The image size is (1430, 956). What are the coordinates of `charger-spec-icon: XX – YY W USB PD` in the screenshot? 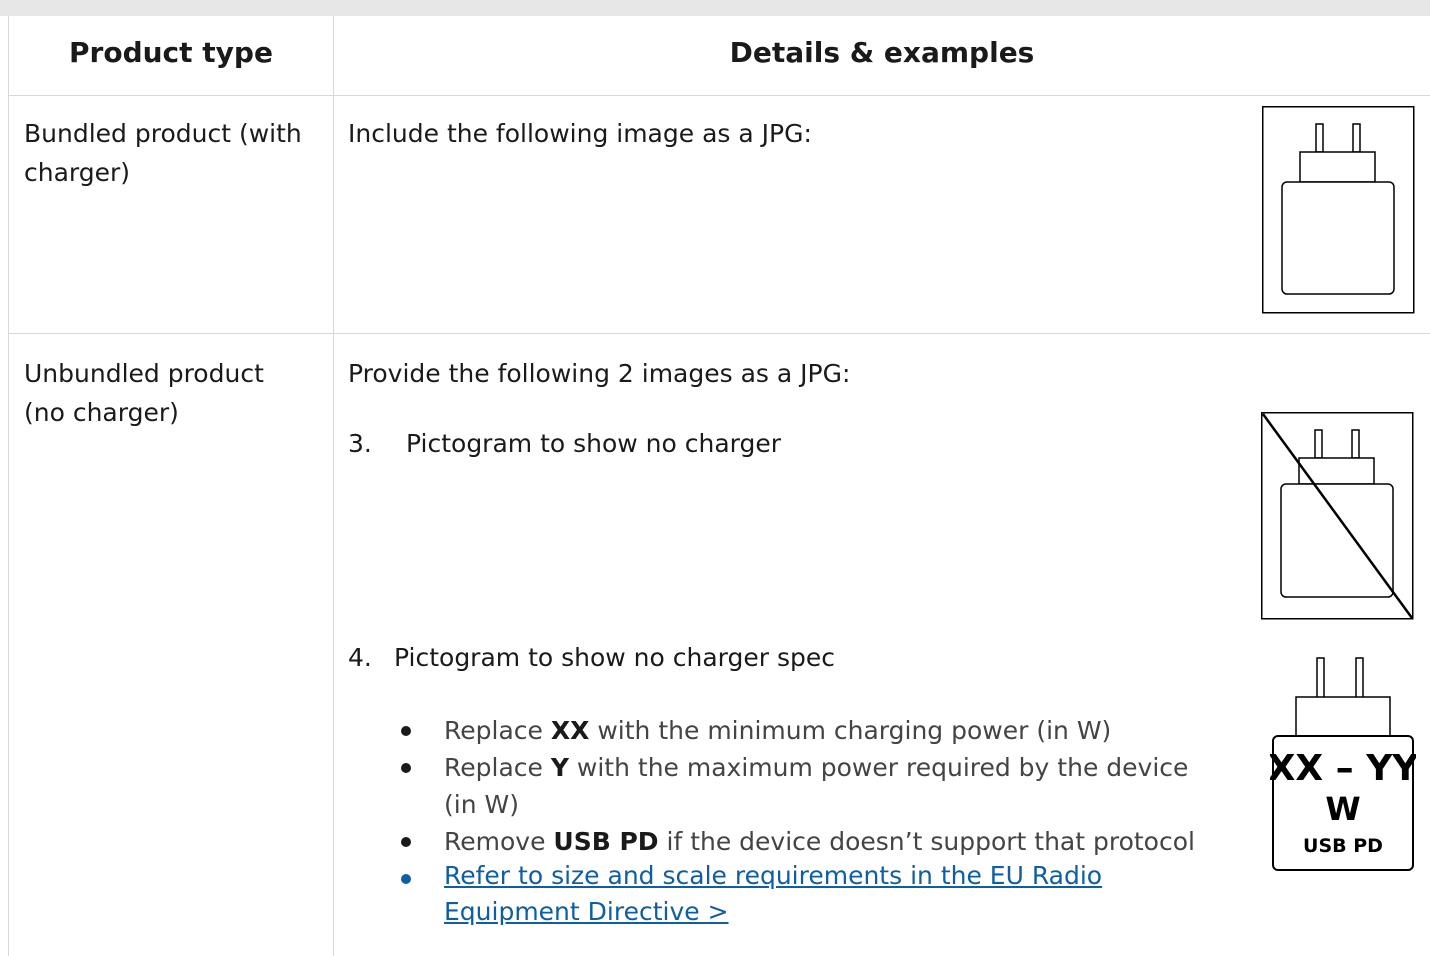 It's located at (1343, 764).